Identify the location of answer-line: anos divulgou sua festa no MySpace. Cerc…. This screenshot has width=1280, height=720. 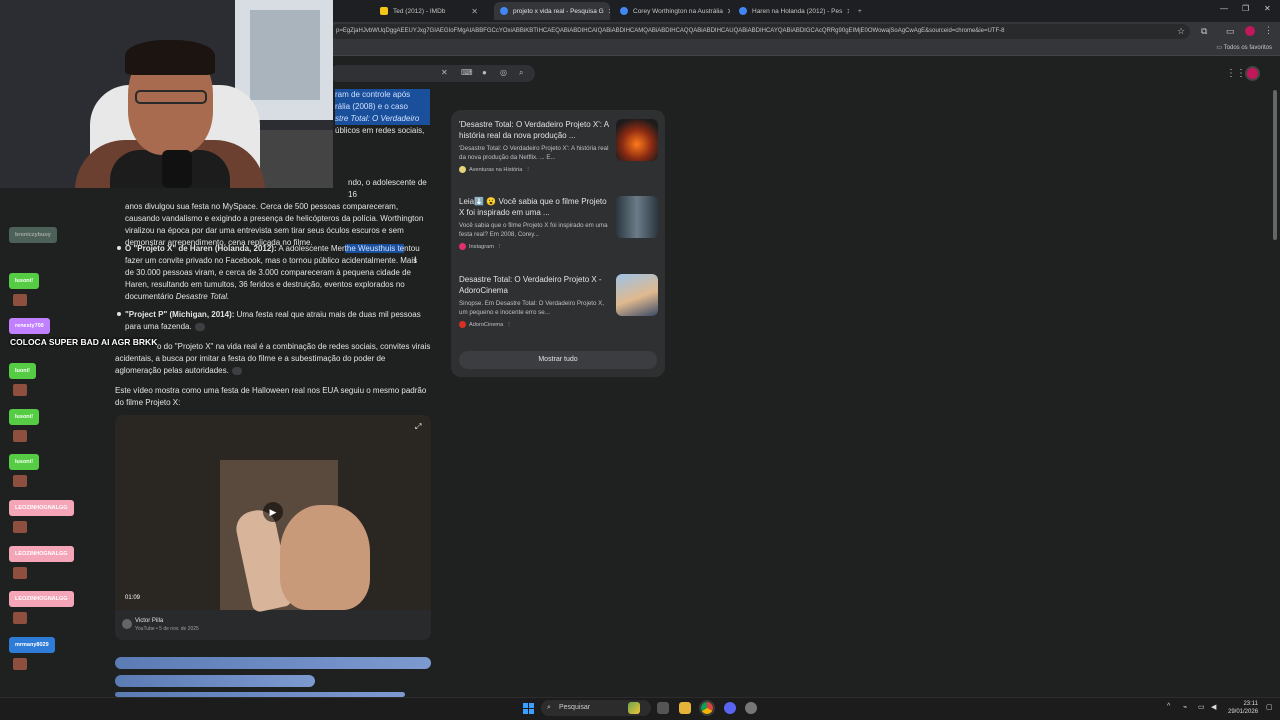
(262, 206).